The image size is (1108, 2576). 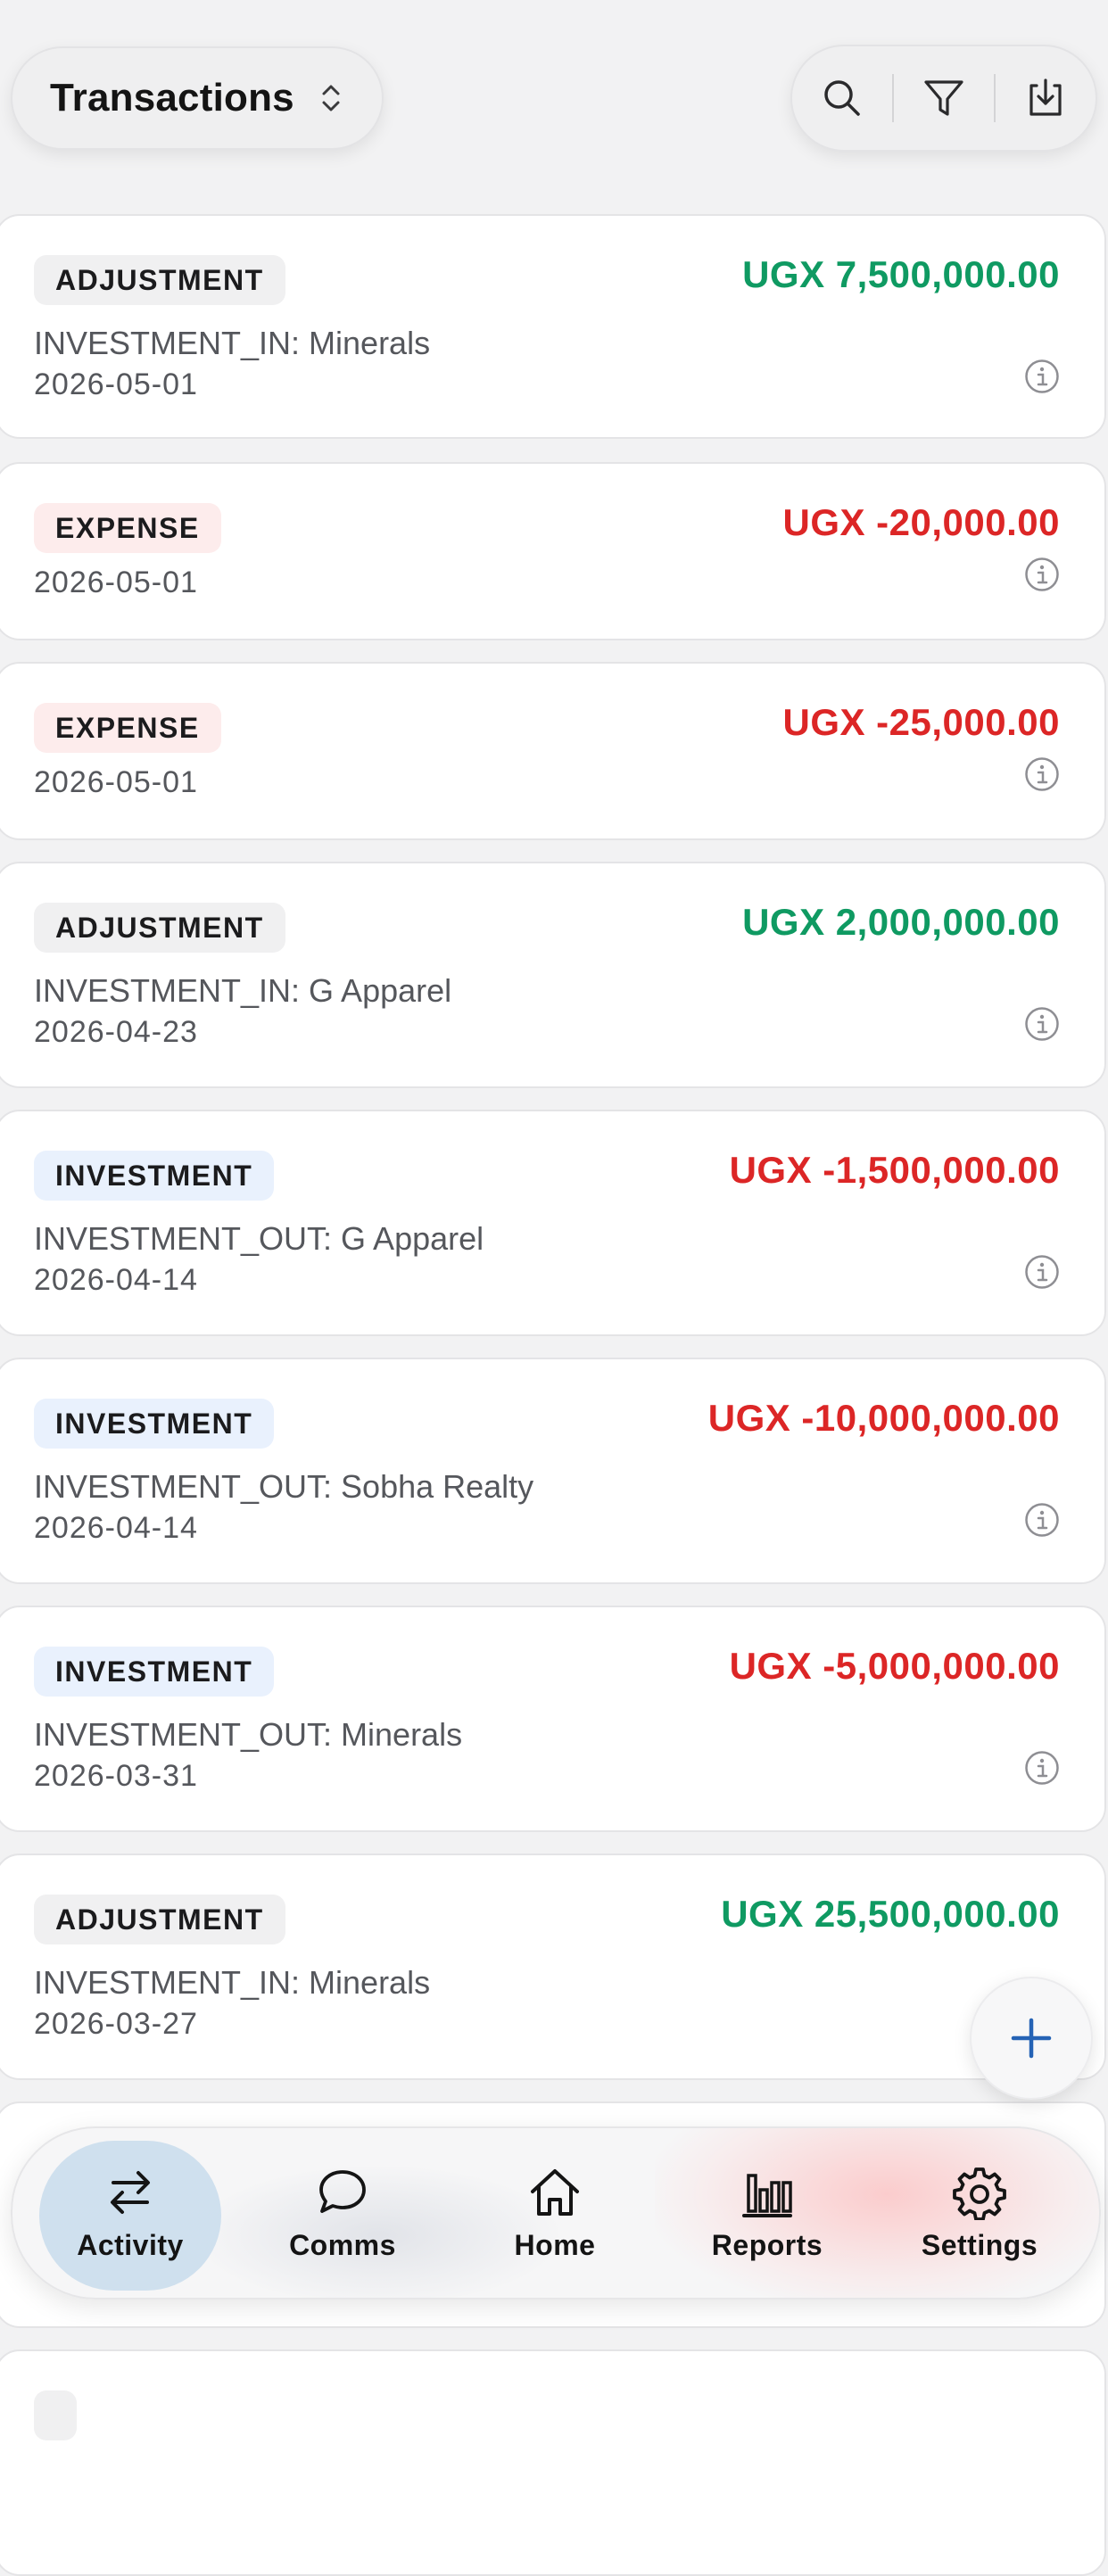 I want to click on bottom-nav: Activity Comms Home Reports Settings, so click(x=556, y=2213).